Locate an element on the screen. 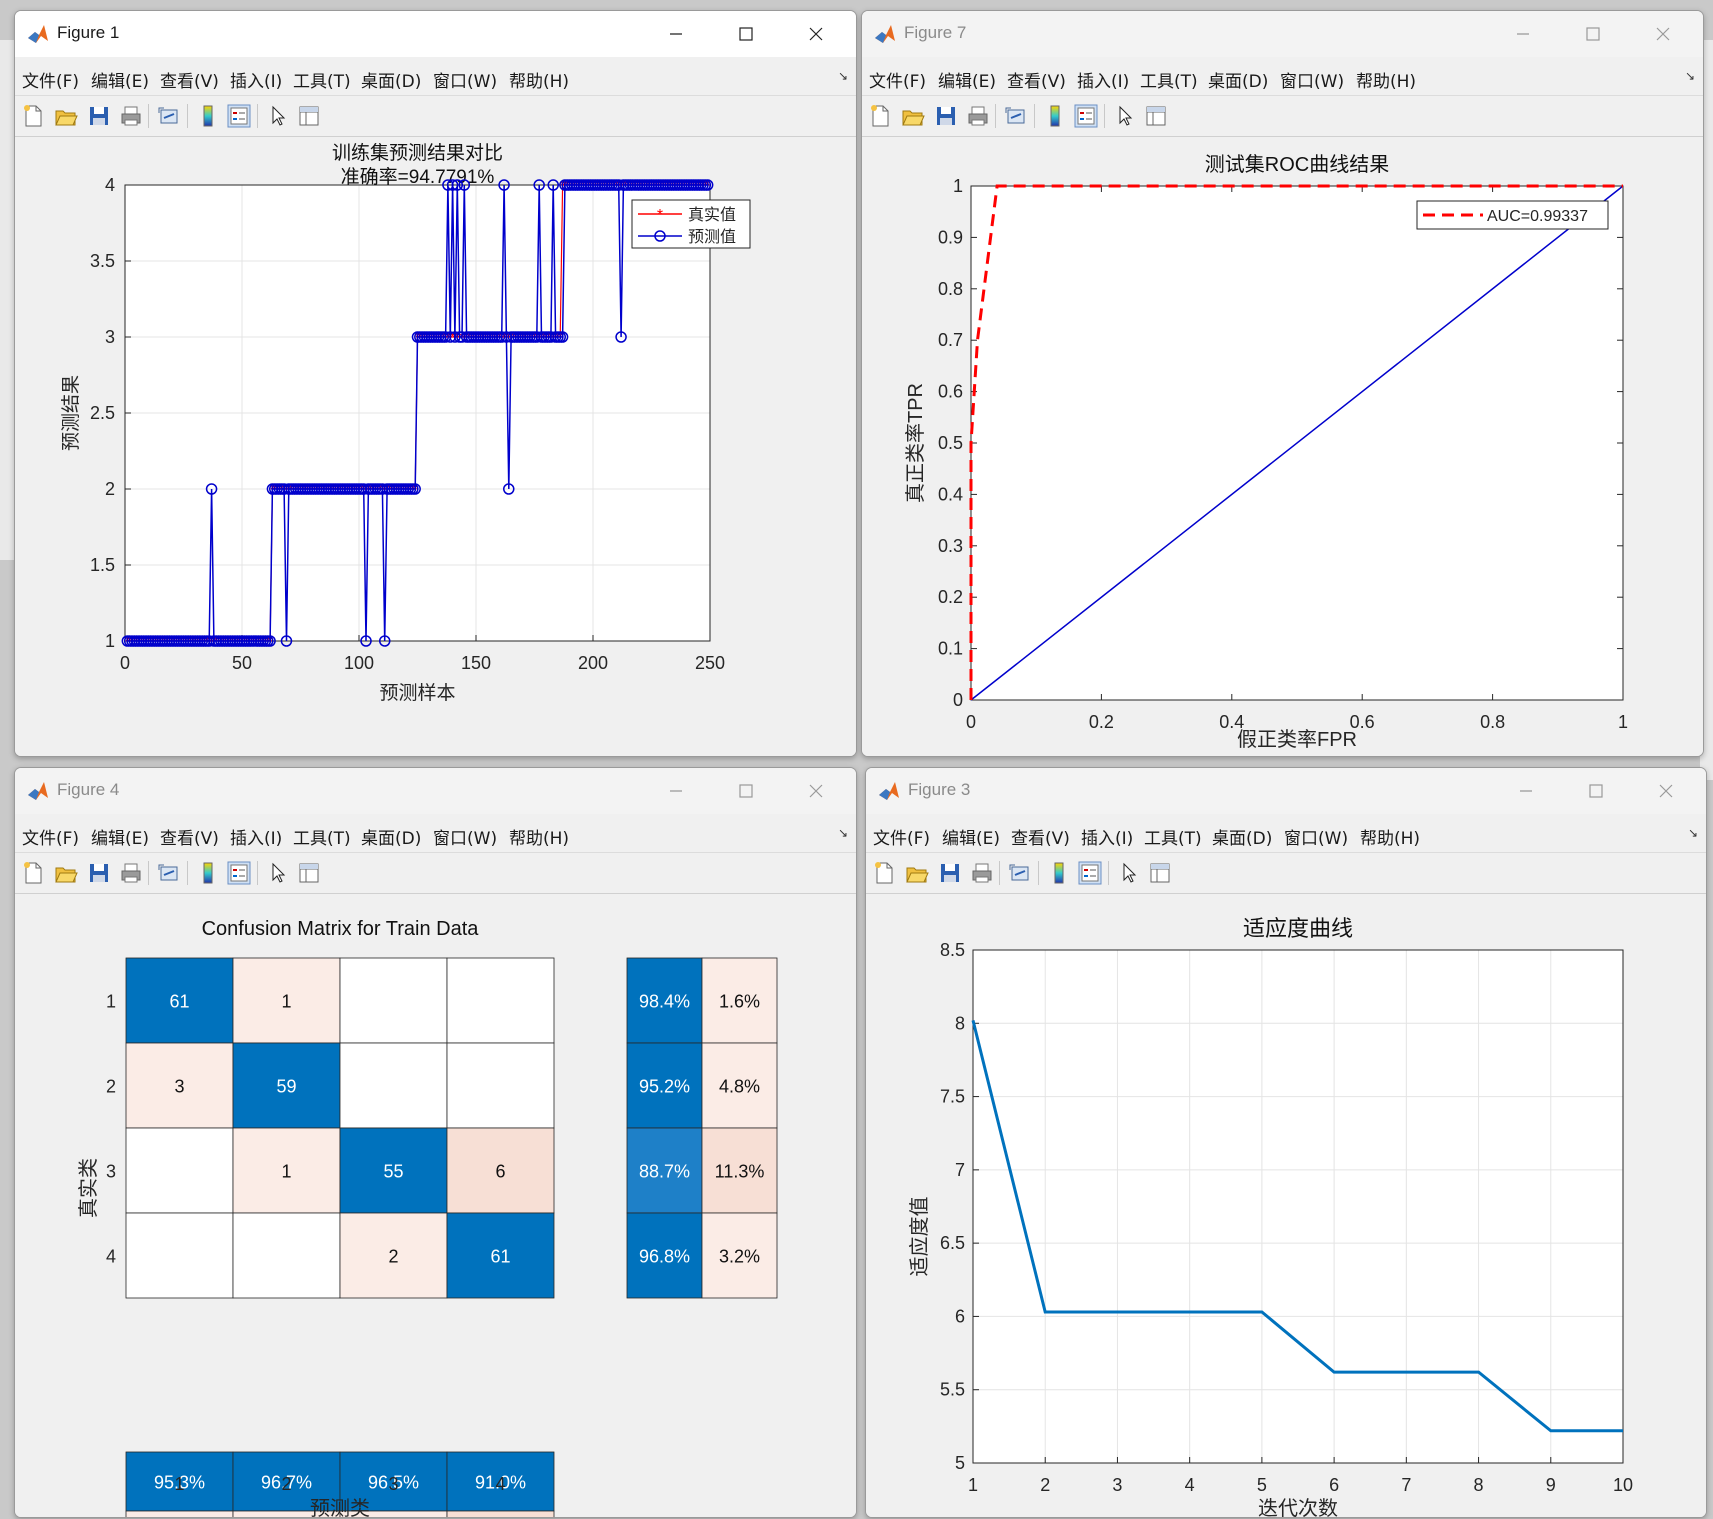 Image resolution: width=1713 pixels, height=1519 pixels. figure-toolbar is located at coordinates (1286, 873).